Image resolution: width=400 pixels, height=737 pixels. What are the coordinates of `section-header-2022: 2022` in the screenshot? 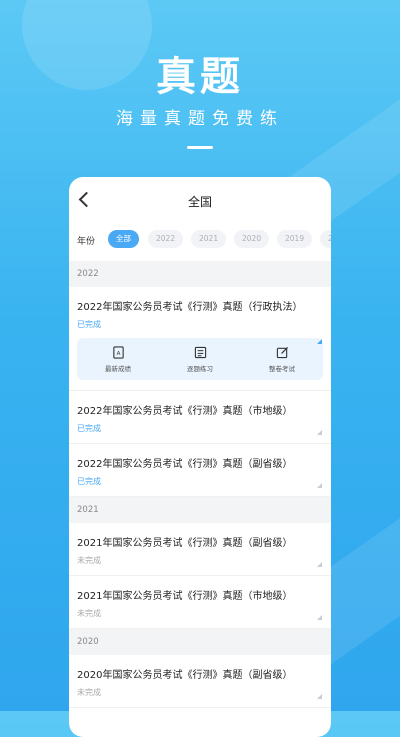 It's located at (200, 274).